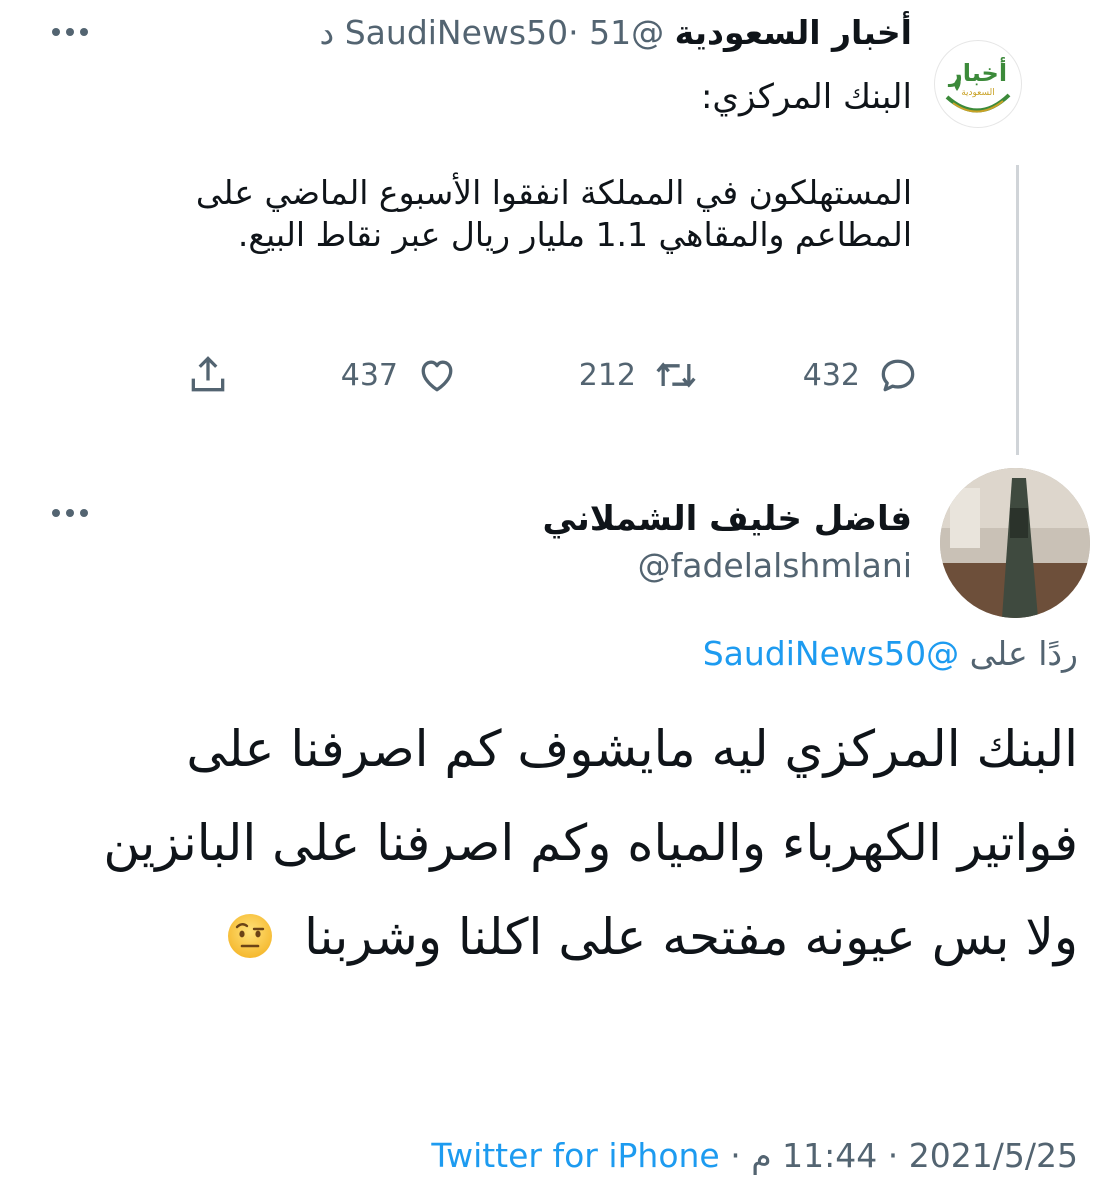 Image resolution: width=1102 pixels, height=1200 pixels. Describe the element at coordinates (607, 375) in the screenshot. I see `retweet-count: 212` at that location.